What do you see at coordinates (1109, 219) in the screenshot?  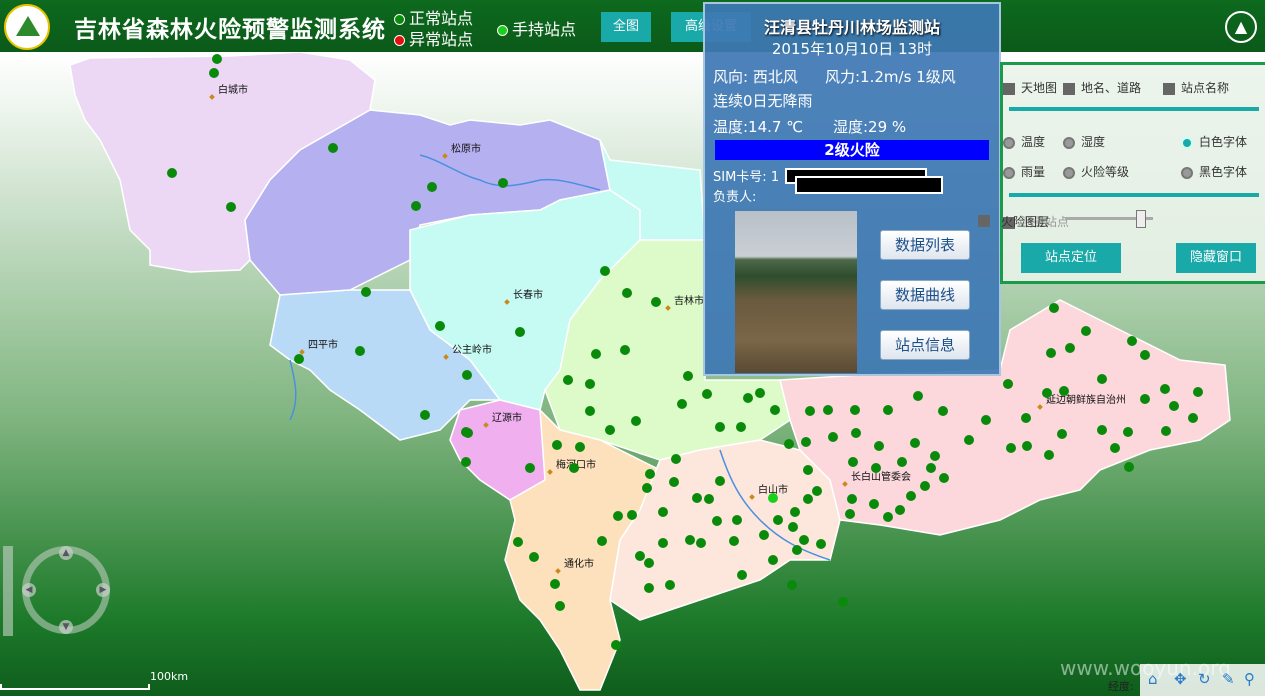 I see `opacity-slider` at bounding box center [1109, 219].